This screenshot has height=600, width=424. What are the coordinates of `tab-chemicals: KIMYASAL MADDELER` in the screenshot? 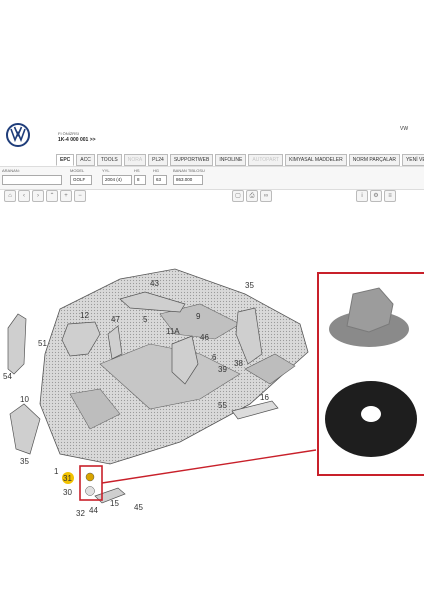 It's located at (316, 160).